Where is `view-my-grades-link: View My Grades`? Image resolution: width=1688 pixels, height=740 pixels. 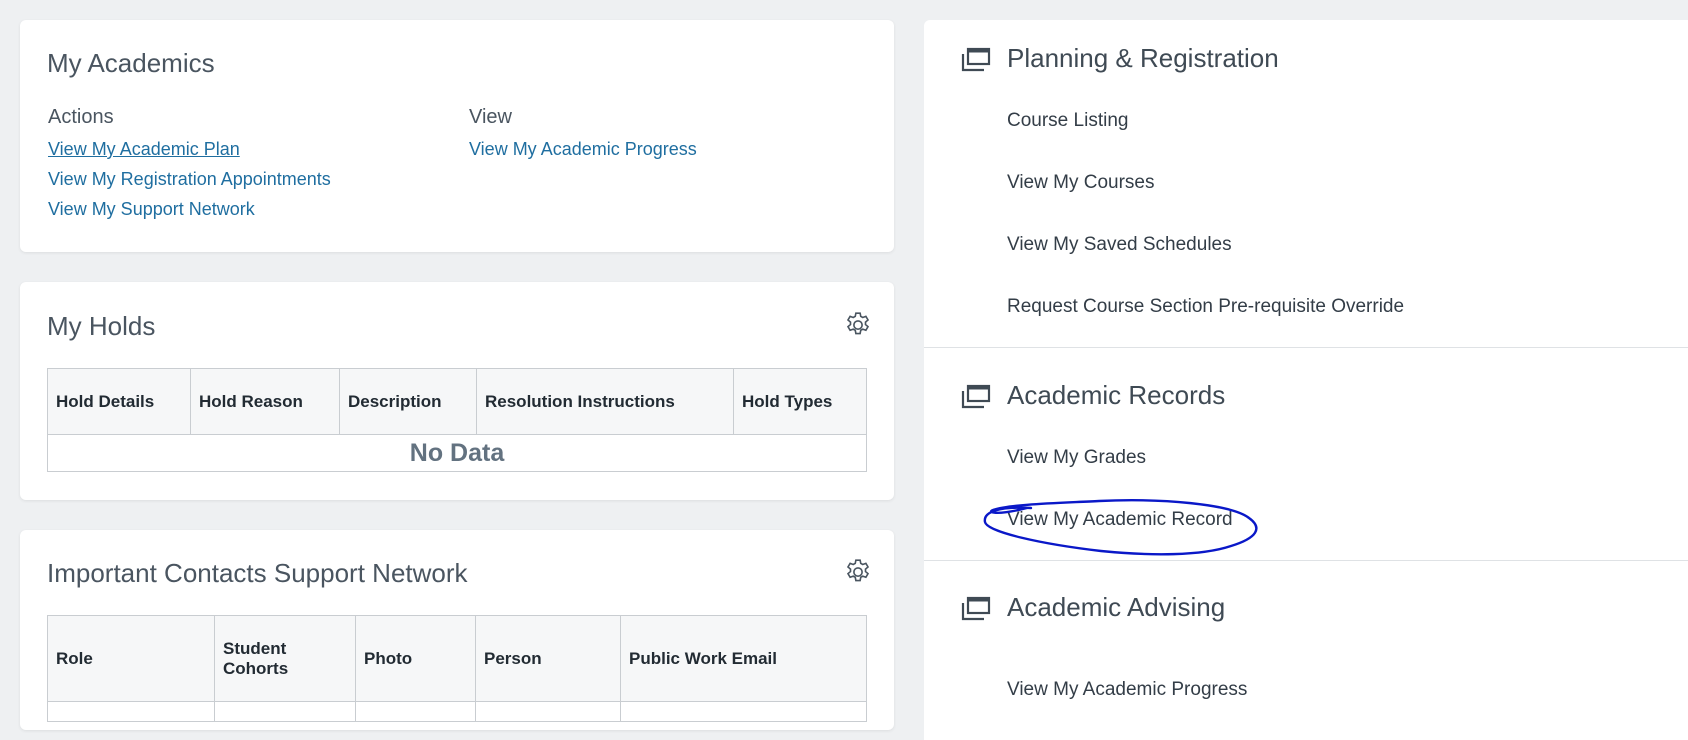 view-my-grades-link: View My Grades is located at coordinates (1076, 458).